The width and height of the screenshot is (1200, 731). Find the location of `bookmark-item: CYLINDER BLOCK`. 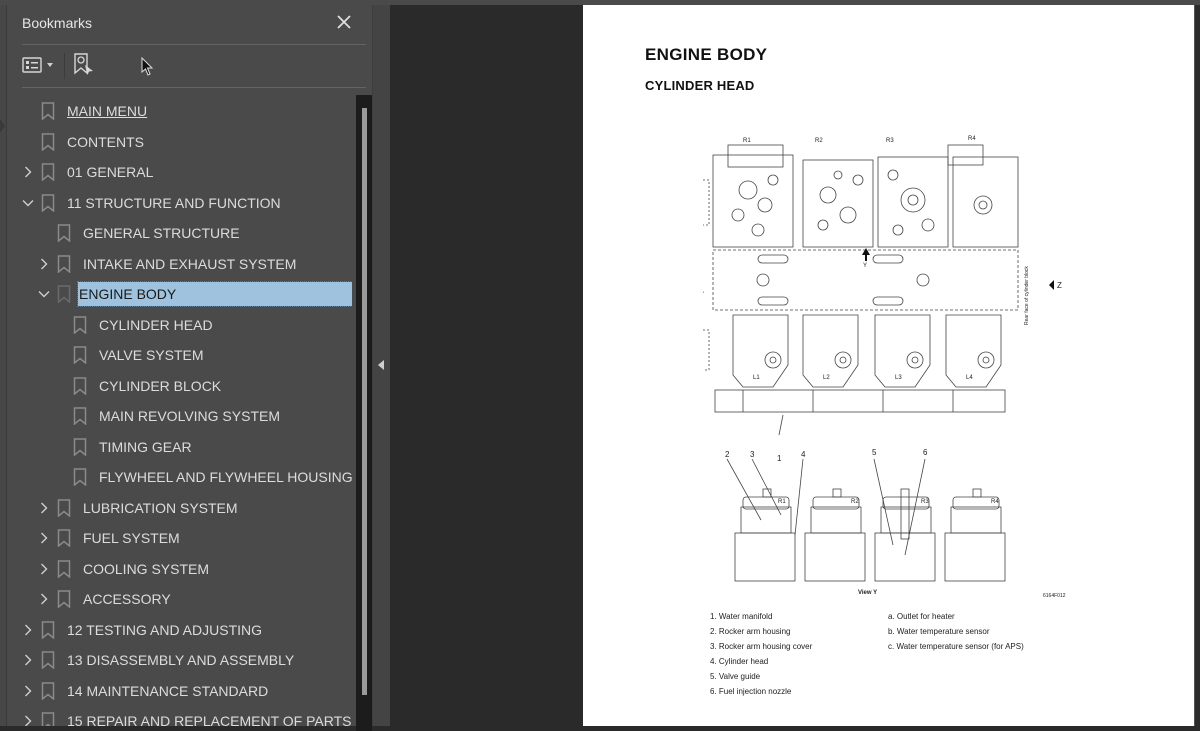

bookmark-item: CYLINDER BLOCK is located at coordinates (138, 386).